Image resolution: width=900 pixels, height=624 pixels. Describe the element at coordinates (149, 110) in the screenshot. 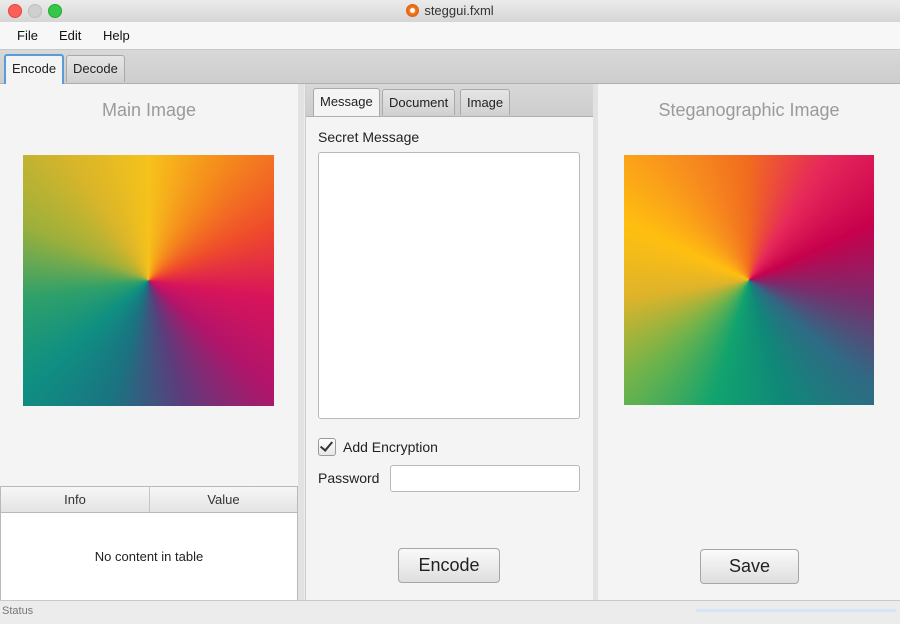

I see `main-image-title: Main Image` at that location.